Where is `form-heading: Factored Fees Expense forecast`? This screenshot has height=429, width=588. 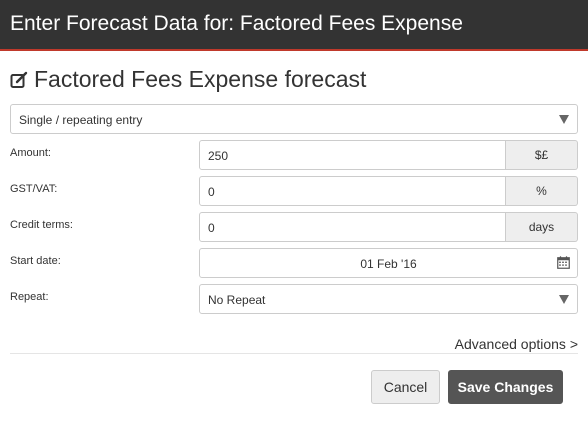 form-heading: Factored Fees Expense forecast is located at coordinates (200, 79).